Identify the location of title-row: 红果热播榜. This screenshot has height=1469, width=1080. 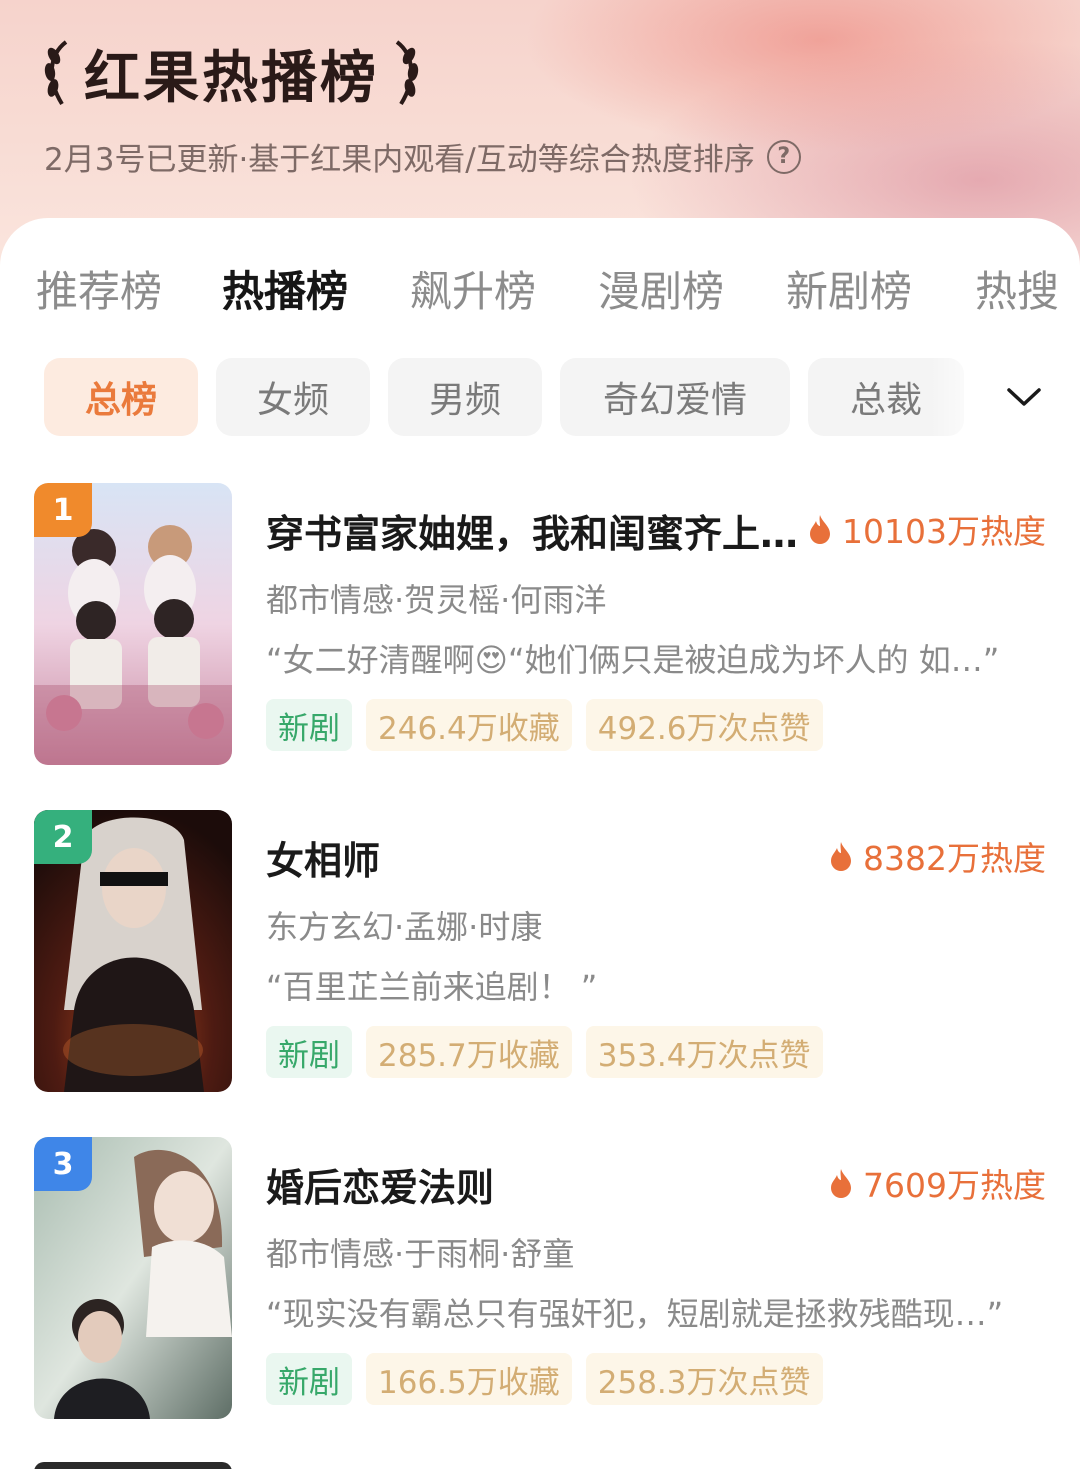
(231, 73).